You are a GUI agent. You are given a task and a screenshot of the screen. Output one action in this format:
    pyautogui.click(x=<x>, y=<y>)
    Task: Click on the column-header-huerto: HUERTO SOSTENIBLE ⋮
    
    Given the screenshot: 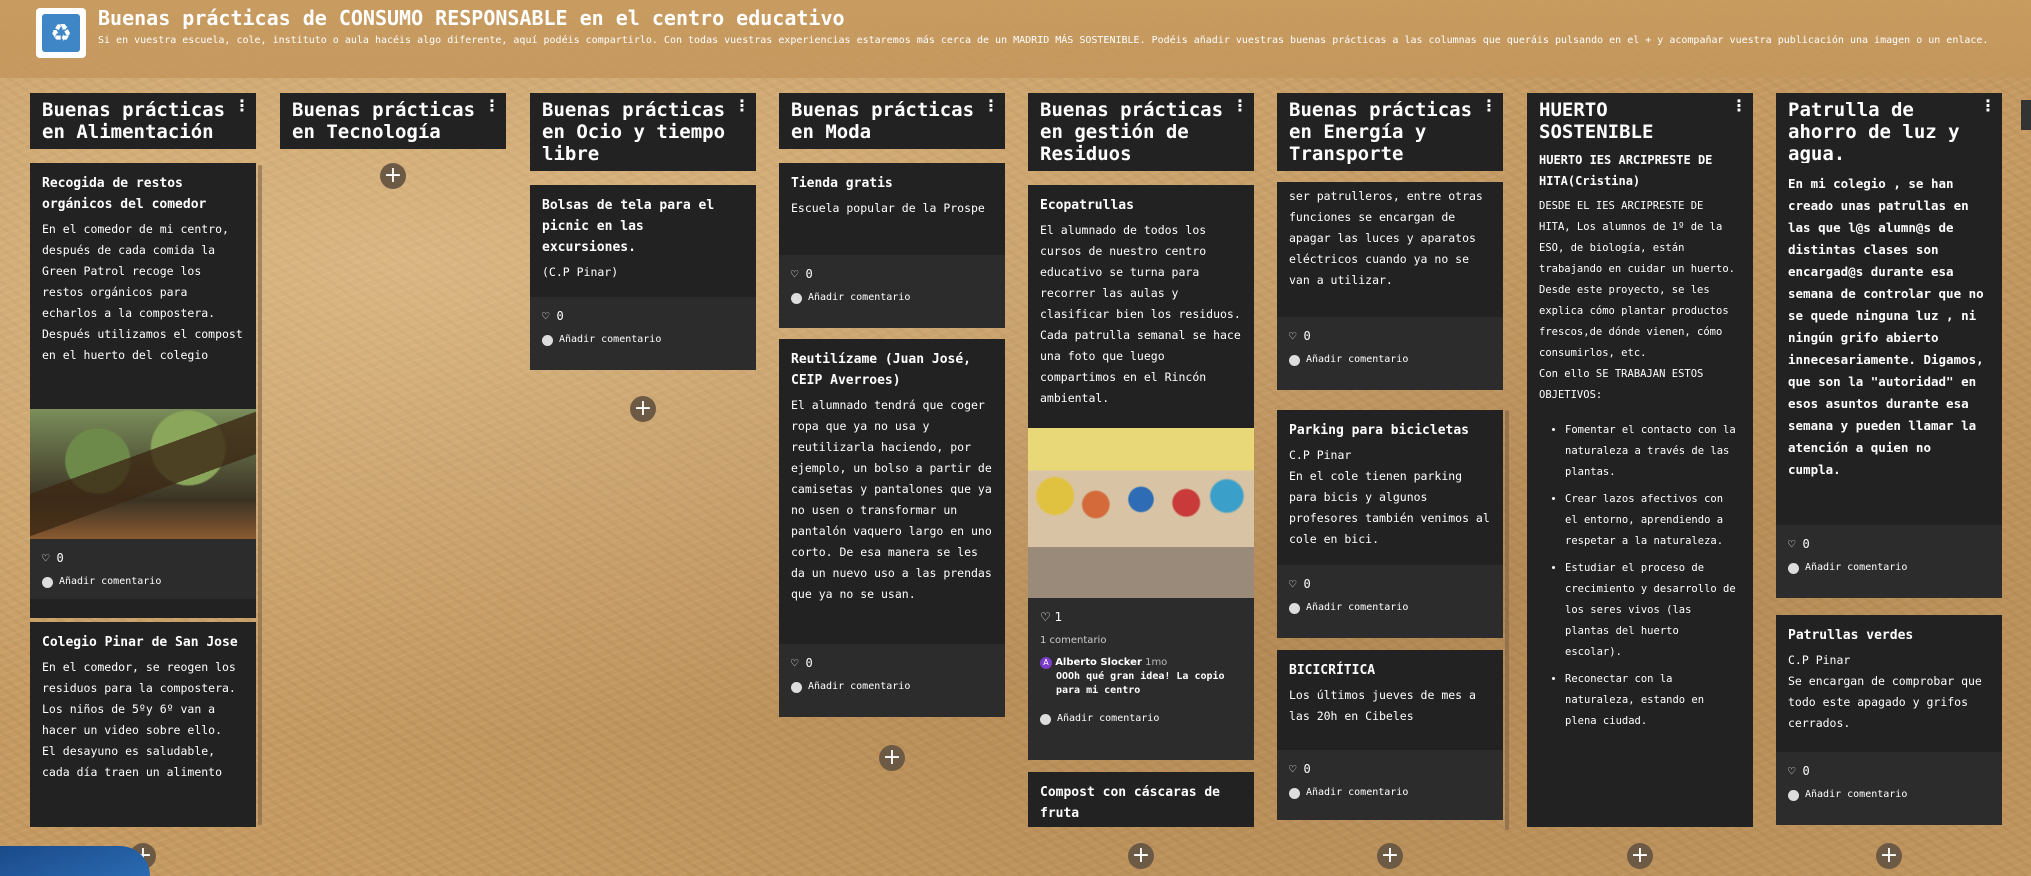 What is the action you would take?
    pyautogui.click(x=1640, y=121)
    